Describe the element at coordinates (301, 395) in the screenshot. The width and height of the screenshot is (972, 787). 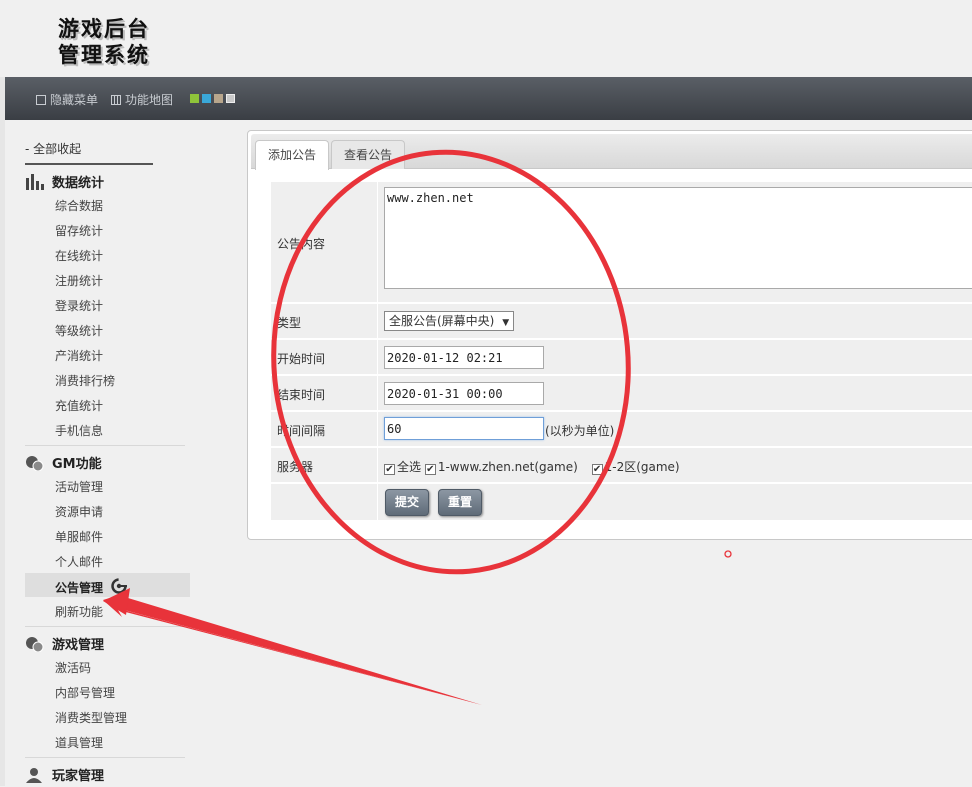
I see `end-time-label: 结束时间` at that location.